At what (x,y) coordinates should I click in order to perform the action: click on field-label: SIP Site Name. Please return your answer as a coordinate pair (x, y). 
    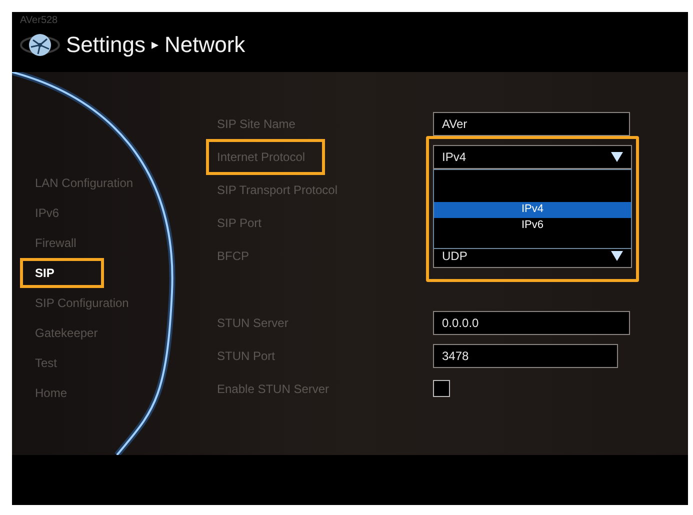
    Looking at the image, I should click on (256, 124).